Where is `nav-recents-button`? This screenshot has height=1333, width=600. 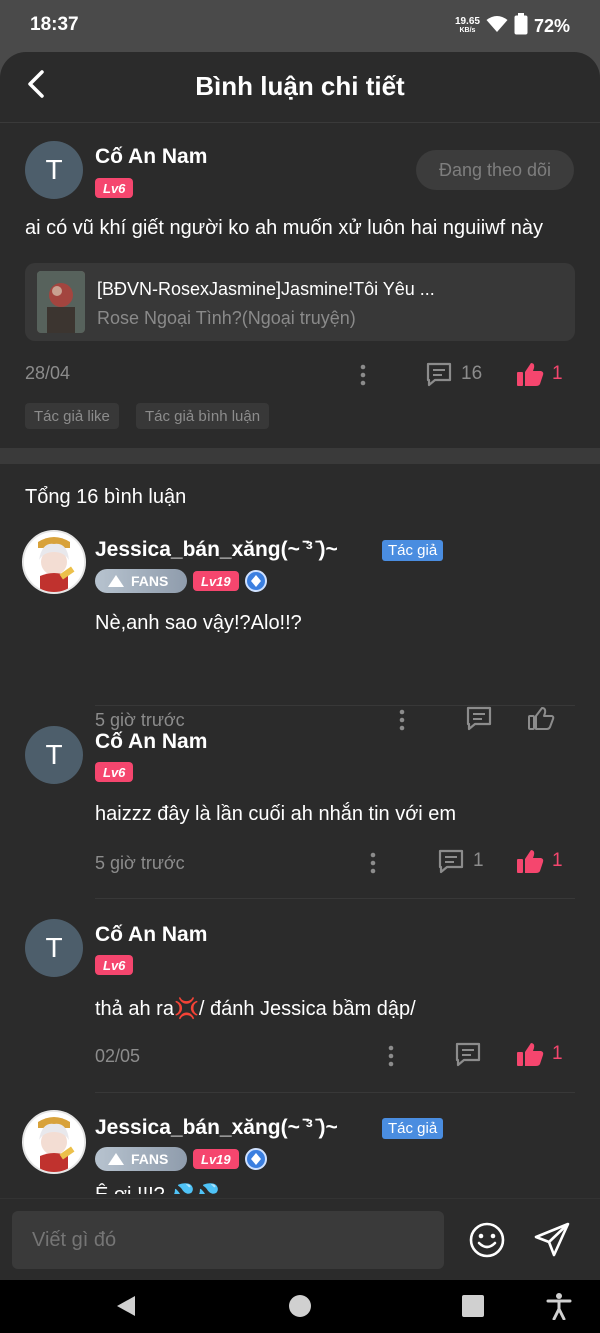
nav-recents-button is located at coordinates (473, 1306).